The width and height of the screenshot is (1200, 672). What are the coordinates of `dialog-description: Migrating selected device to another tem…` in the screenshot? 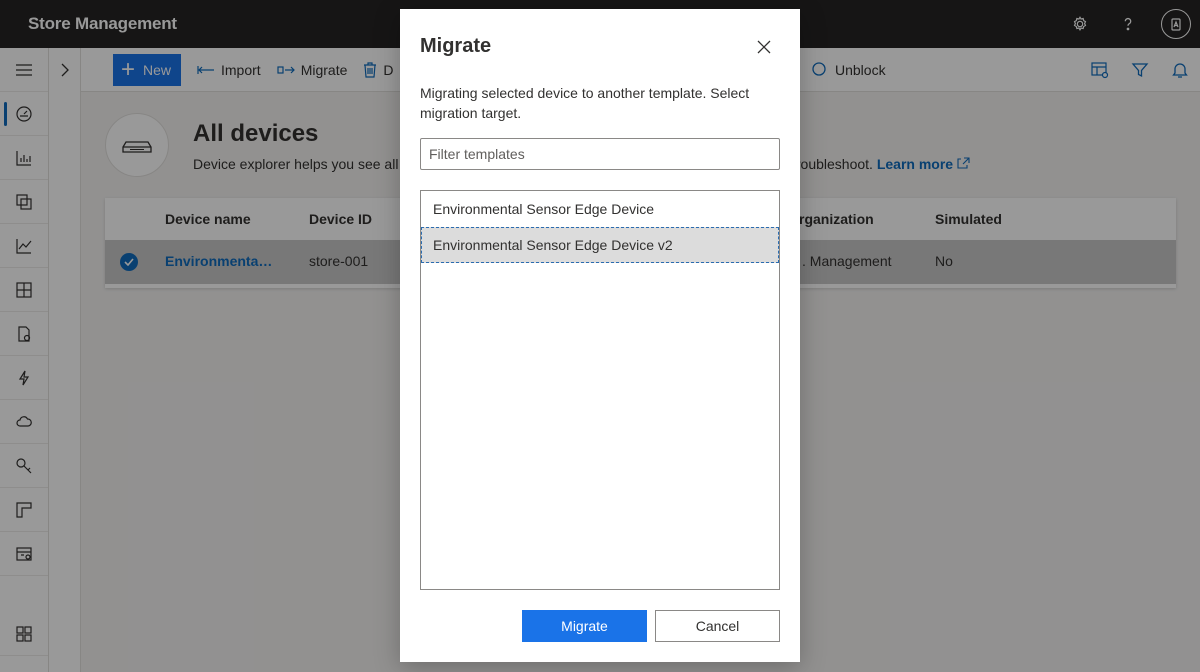 It's located at (585, 103).